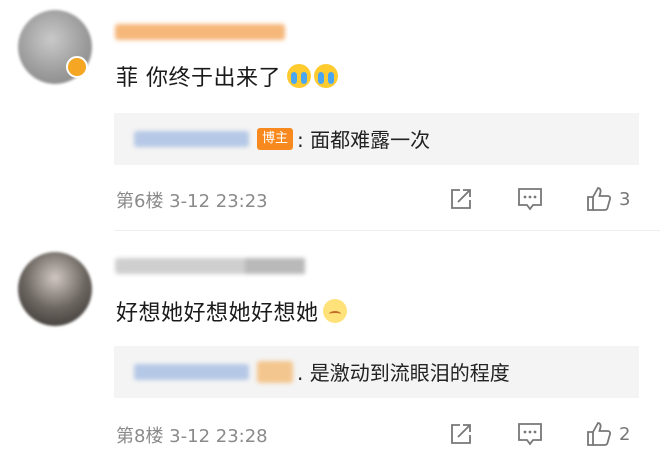 The height and width of the screenshot is (457, 660). I want to click on reply-box: 博主 : 面都难露一次, so click(376, 139).